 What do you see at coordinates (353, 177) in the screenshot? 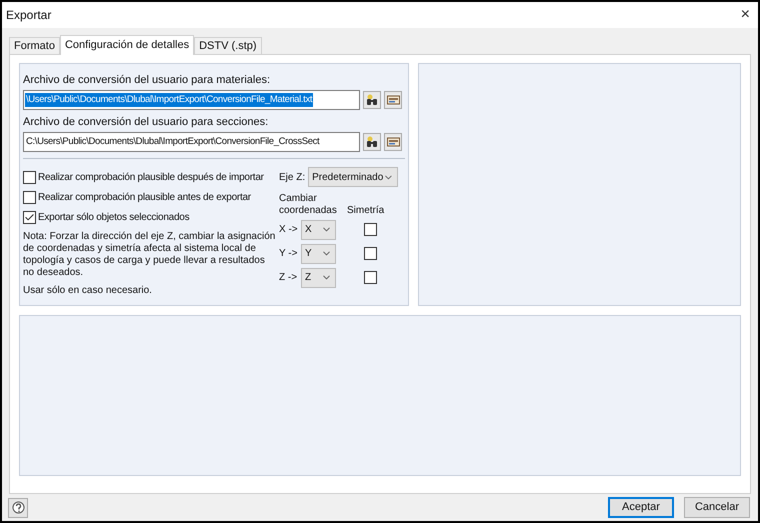
I see `z-axis-dropdown: Predeterminado` at bounding box center [353, 177].